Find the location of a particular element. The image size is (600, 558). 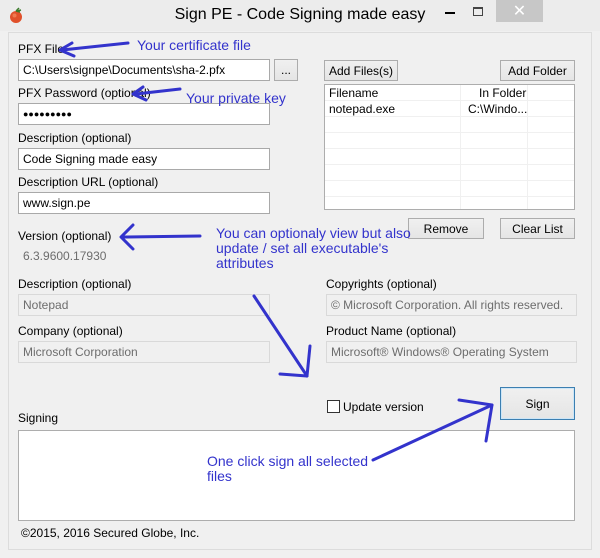

pfx-file-label: PFX File is located at coordinates (41, 49).